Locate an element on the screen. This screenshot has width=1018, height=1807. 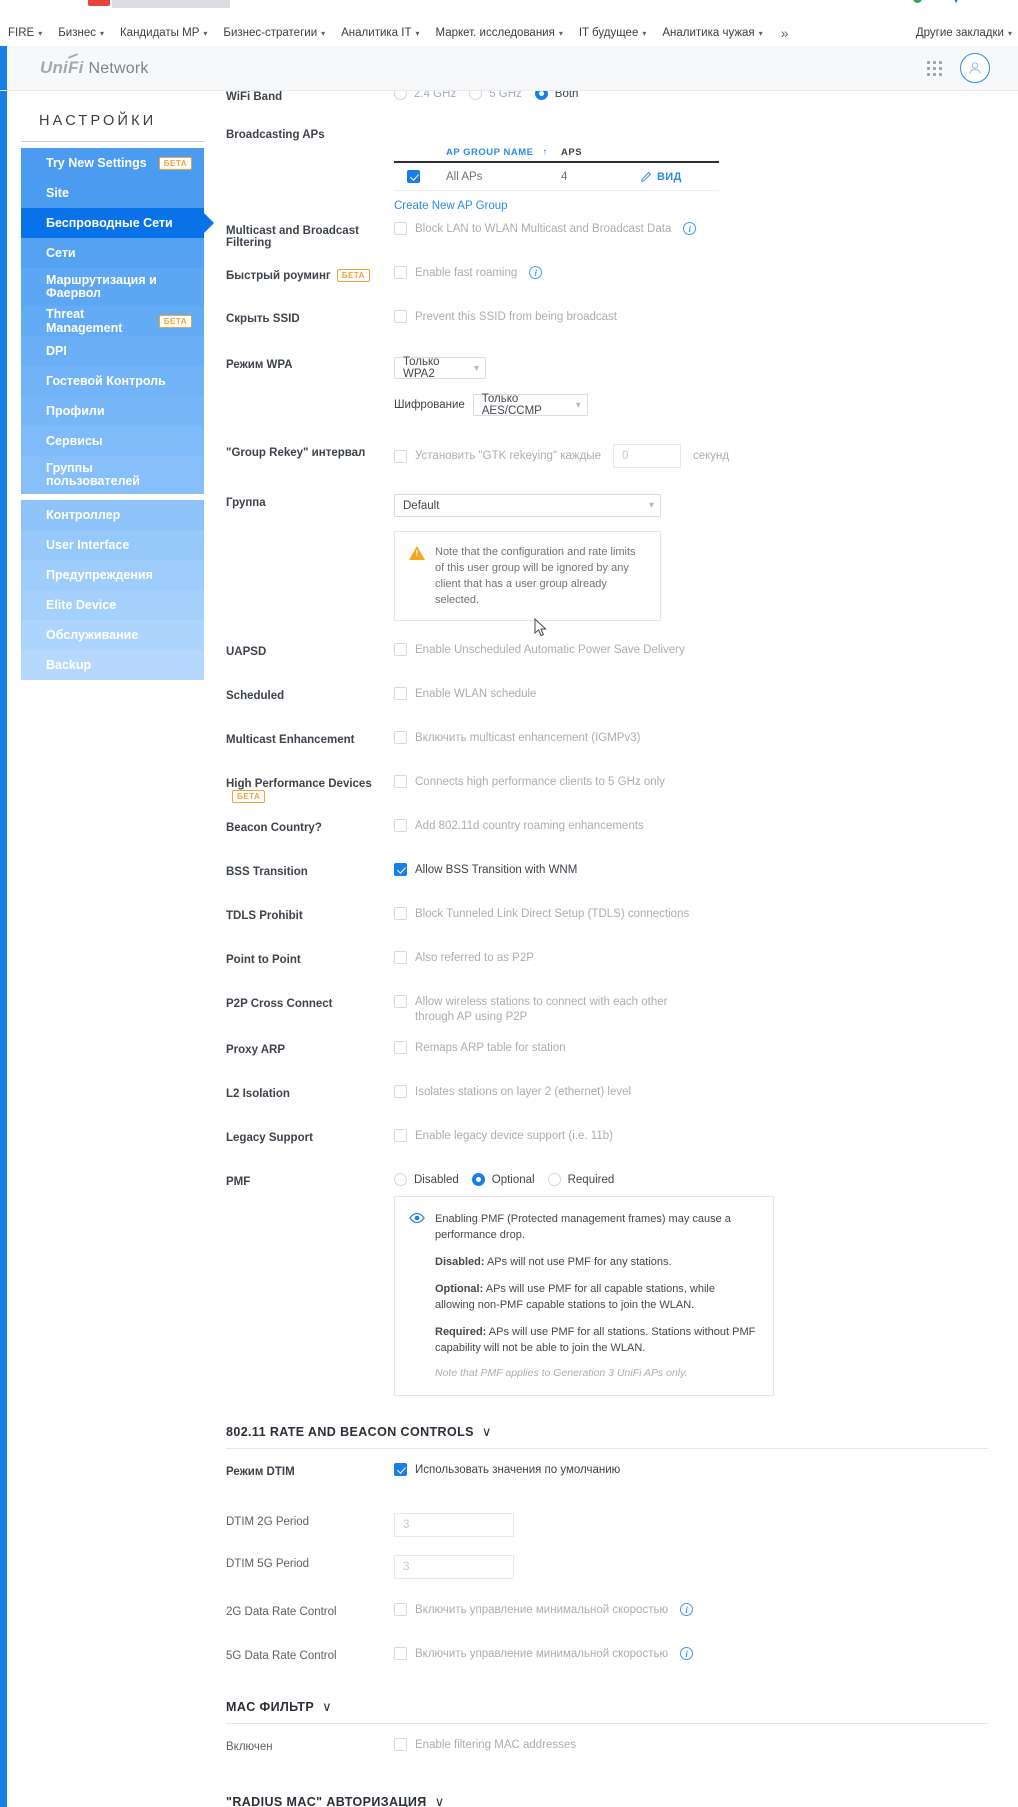
sidebar-item-0: Контроллер is located at coordinates (112, 515).